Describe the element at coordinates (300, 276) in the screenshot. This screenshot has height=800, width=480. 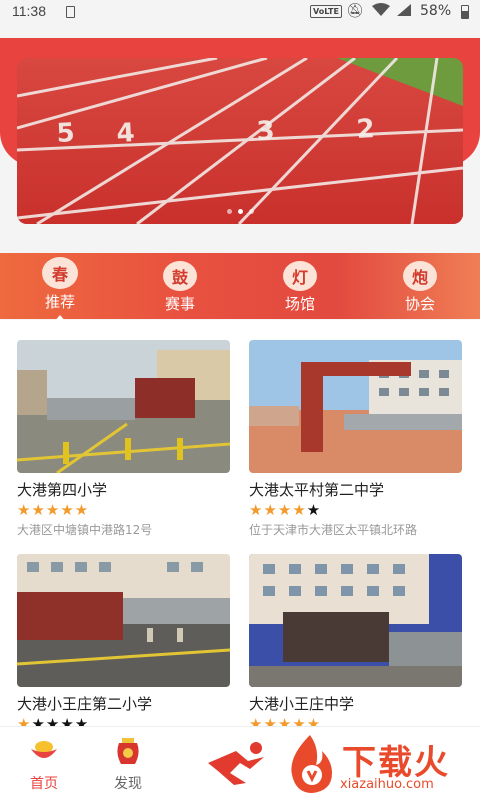
I see `lantern-icon: 灯` at that location.